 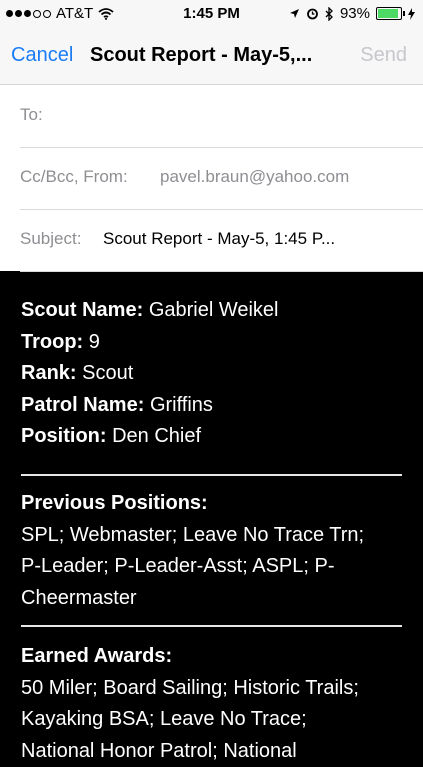 I want to click on earned-awards-line: Kayaking BSA; Leave No Trace;, so click(x=211, y=720).